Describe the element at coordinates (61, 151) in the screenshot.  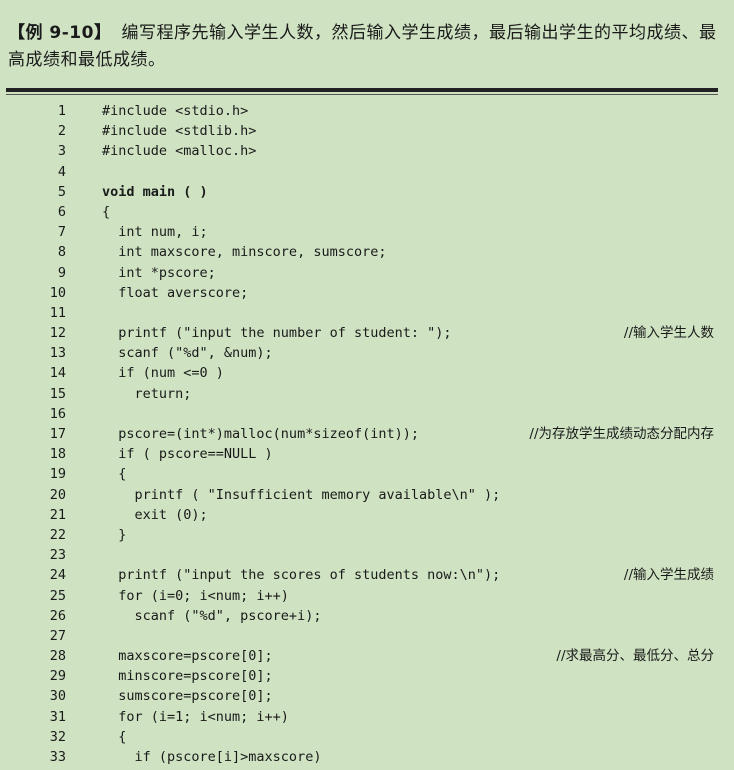
I see `line-number: 3` at that location.